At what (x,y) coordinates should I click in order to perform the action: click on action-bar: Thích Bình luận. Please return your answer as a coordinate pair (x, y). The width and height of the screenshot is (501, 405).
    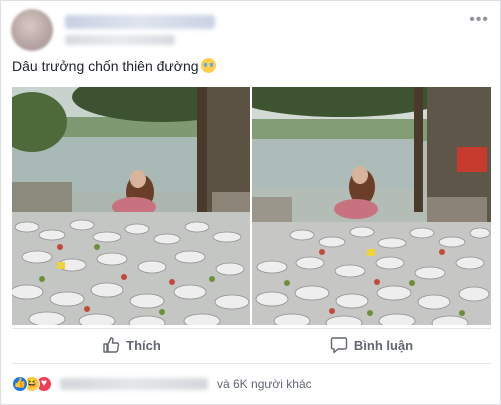
    Looking at the image, I should click on (251, 345).